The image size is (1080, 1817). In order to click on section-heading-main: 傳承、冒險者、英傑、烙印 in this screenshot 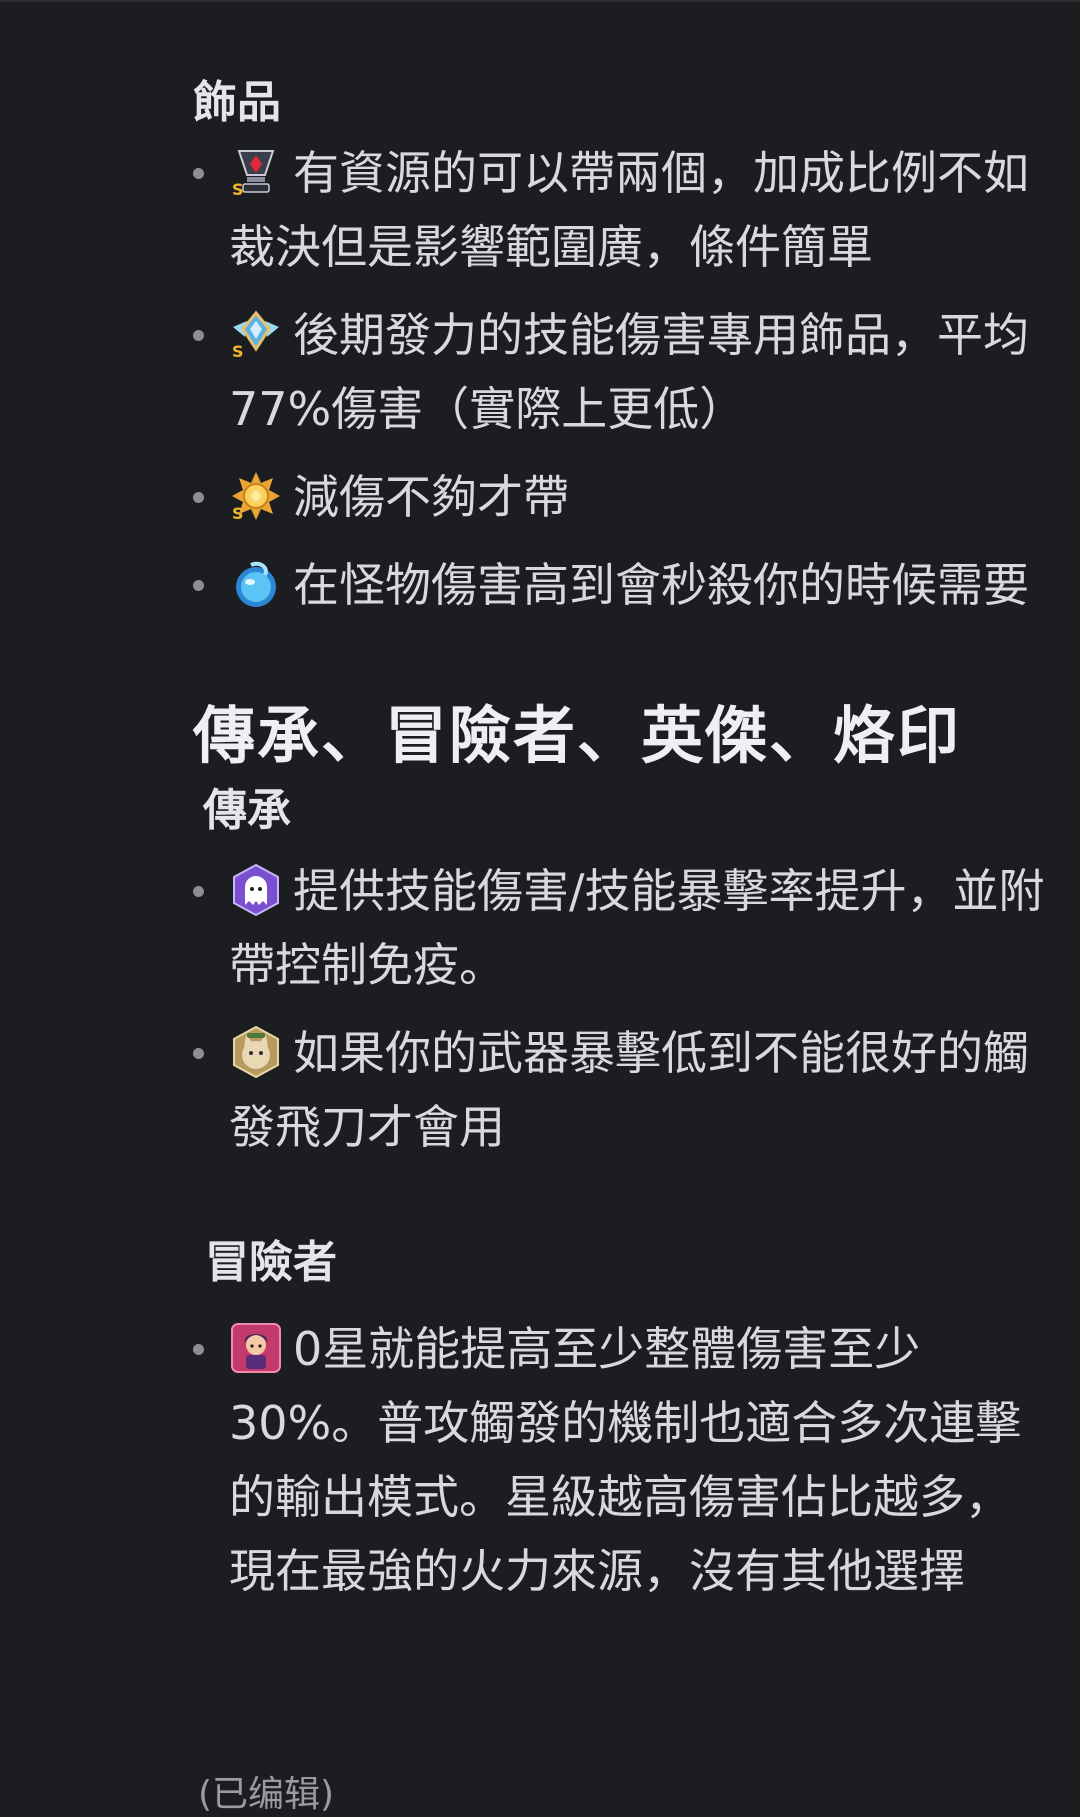, I will do `click(577, 735)`.